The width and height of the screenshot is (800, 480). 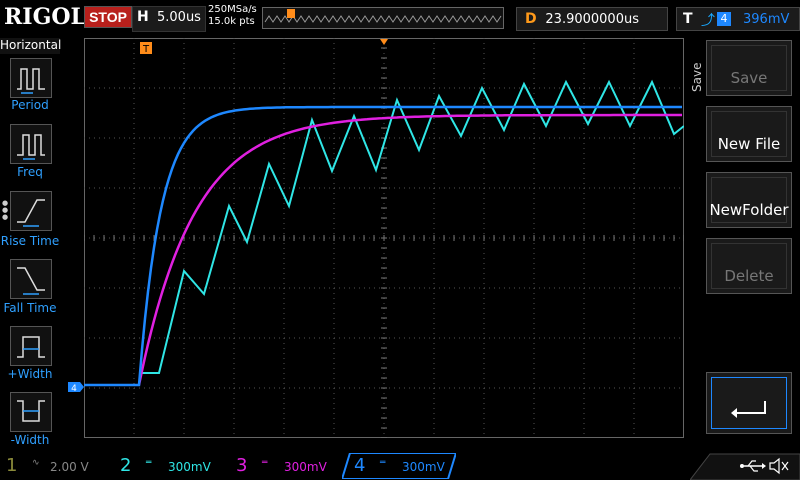 I want to click on rise-time-button, so click(x=31, y=211).